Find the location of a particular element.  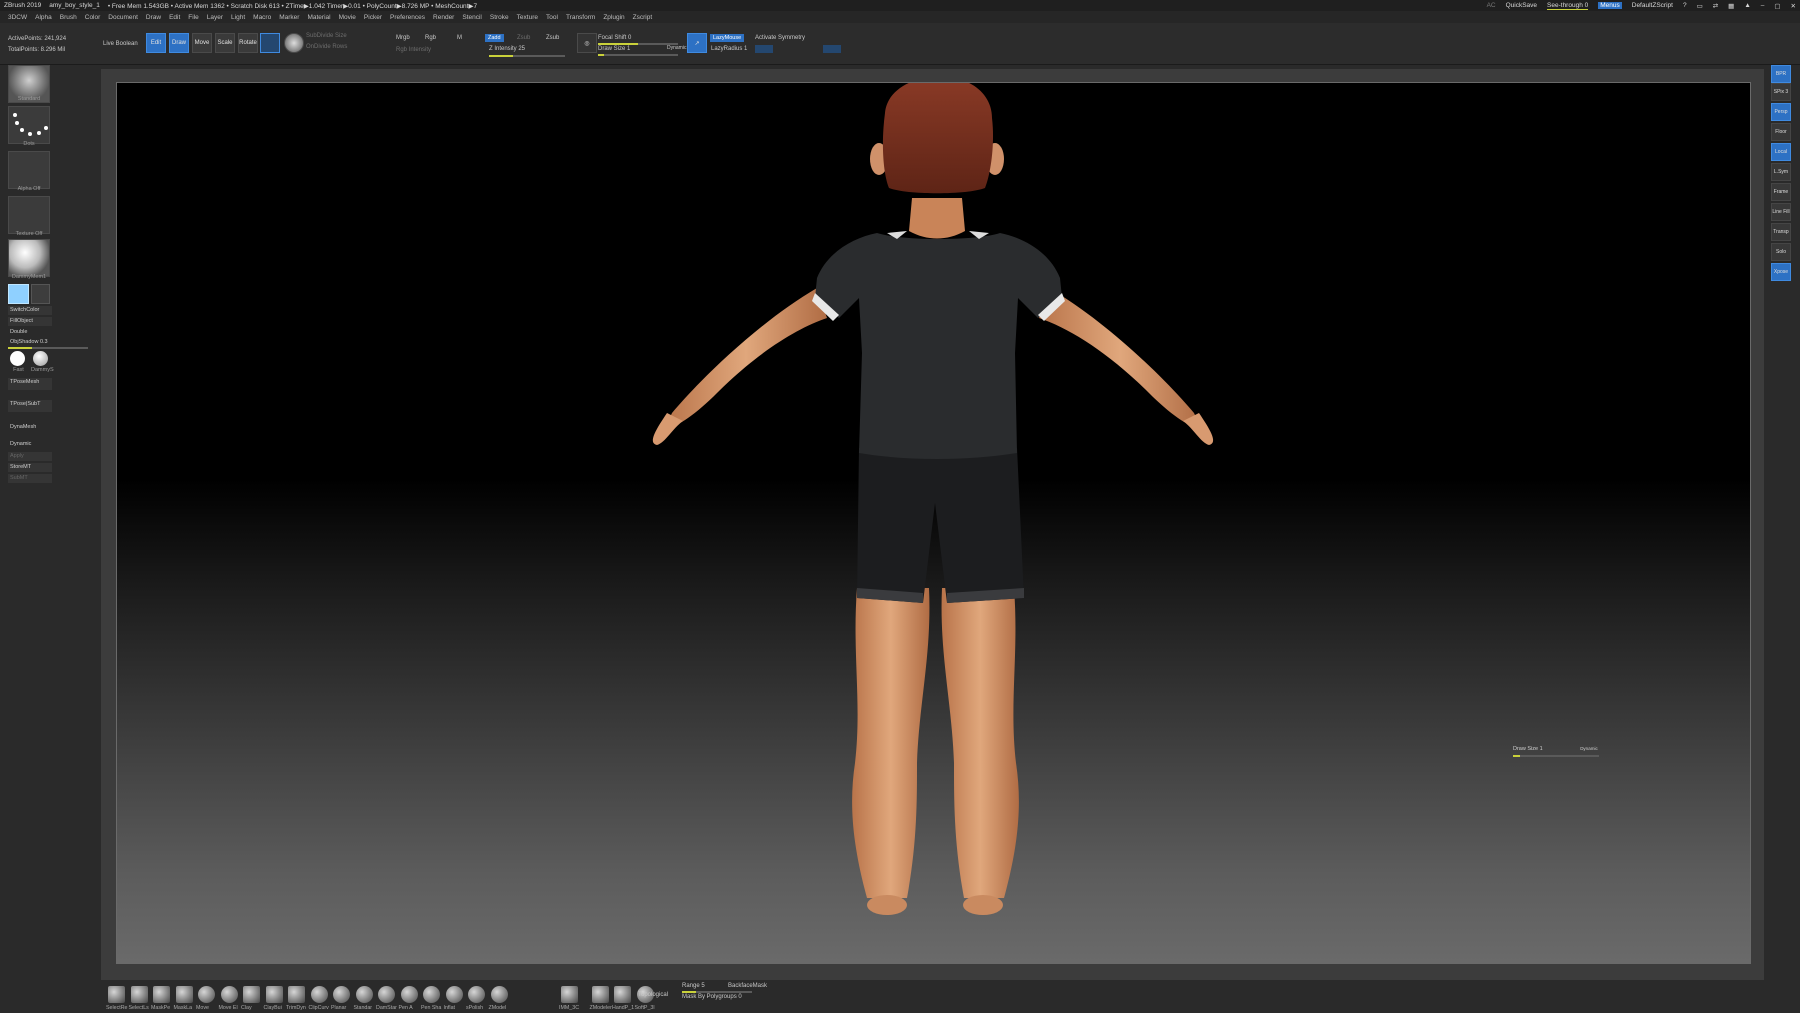

ondivide-rows-slider: OnDivide Rows is located at coordinates (326, 47).